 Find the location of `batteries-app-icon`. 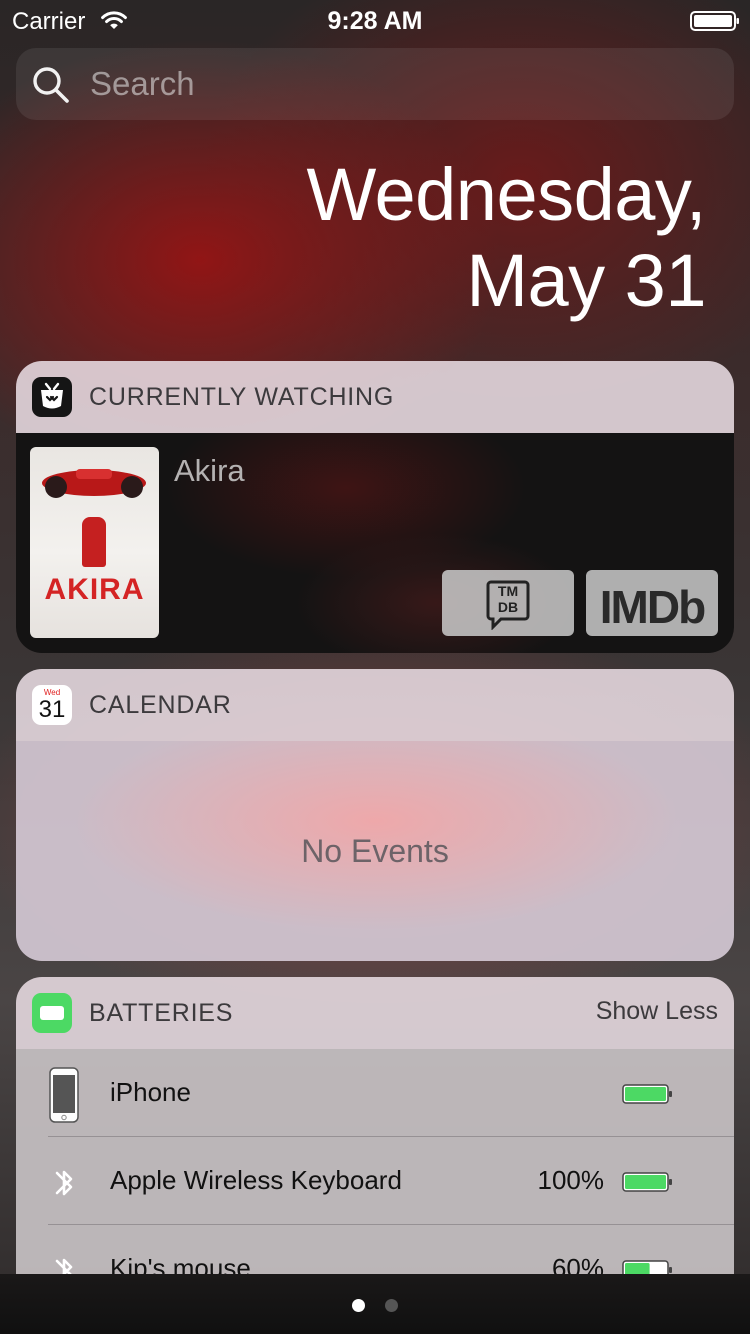

batteries-app-icon is located at coordinates (52, 1013).